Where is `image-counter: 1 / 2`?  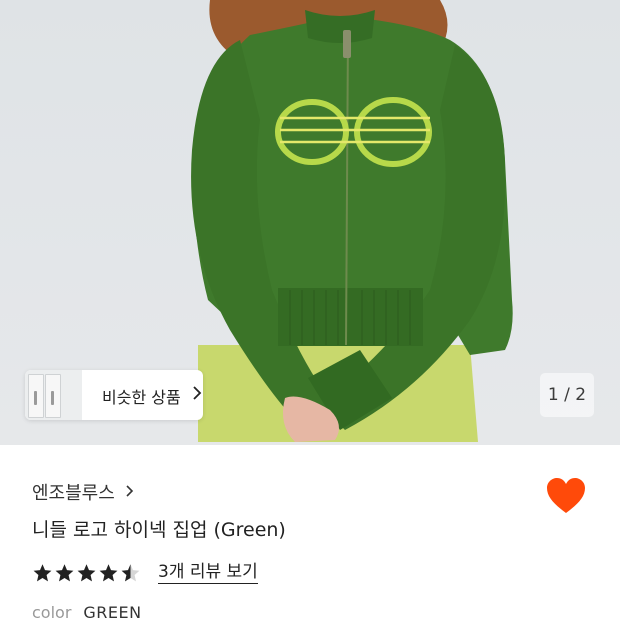 image-counter: 1 / 2 is located at coordinates (567, 395).